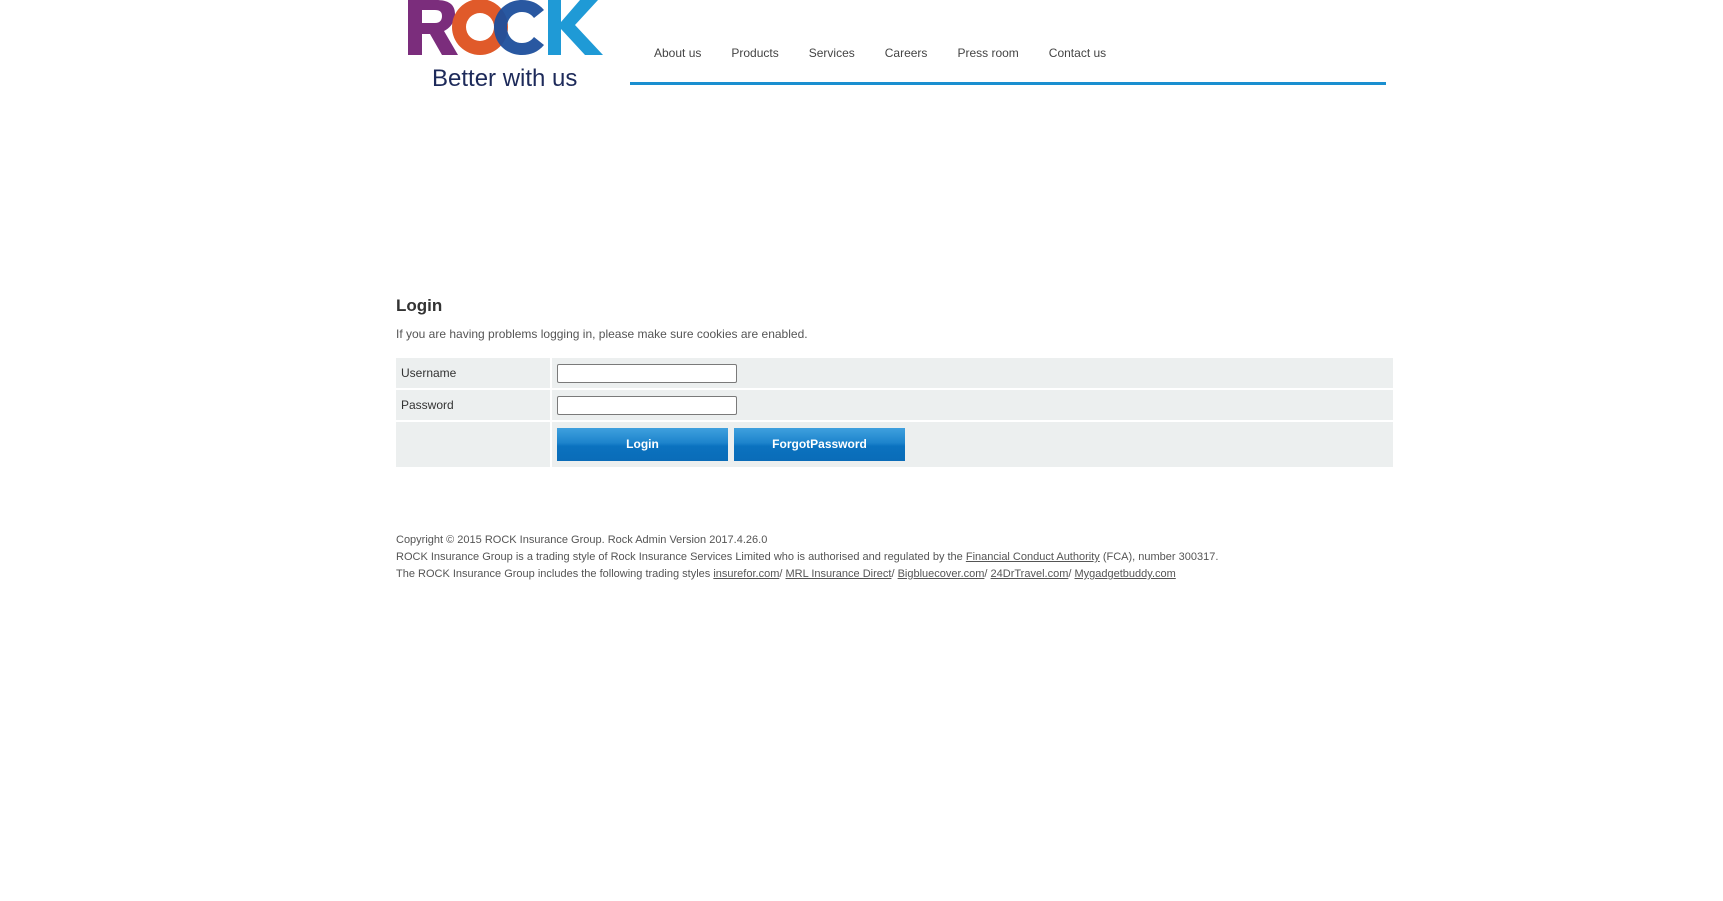 Image resolution: width=1723 pixels, height=901 pixels. I want to click on login-title: Login, so click(419, 305).